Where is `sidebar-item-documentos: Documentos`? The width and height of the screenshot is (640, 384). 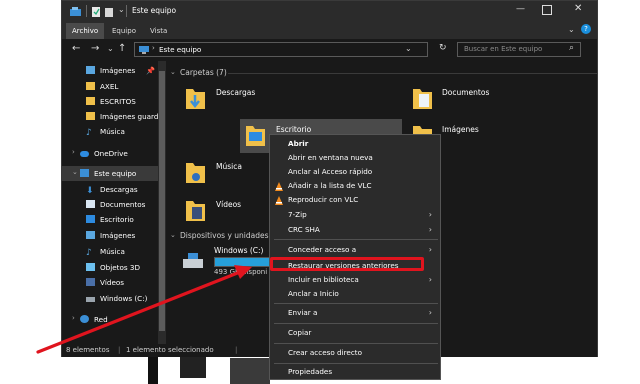
sidebar-item-documentos: Documentos is located at coordinates (115, 204).